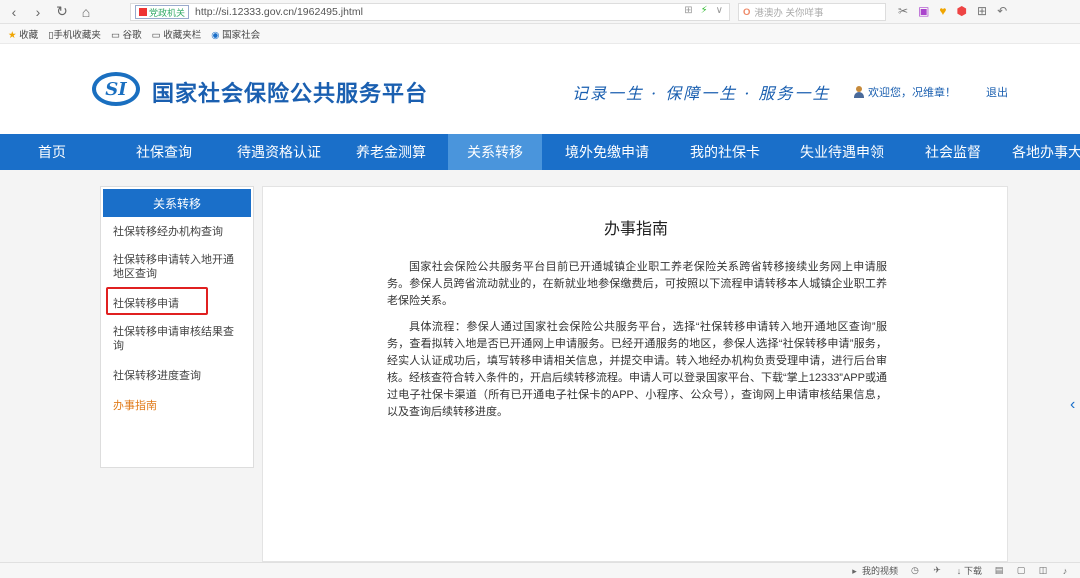 The width and height of the screenshot is (1080, 578). I want to click on bookmark-label: 手机收藏夹, so click(77, 35).